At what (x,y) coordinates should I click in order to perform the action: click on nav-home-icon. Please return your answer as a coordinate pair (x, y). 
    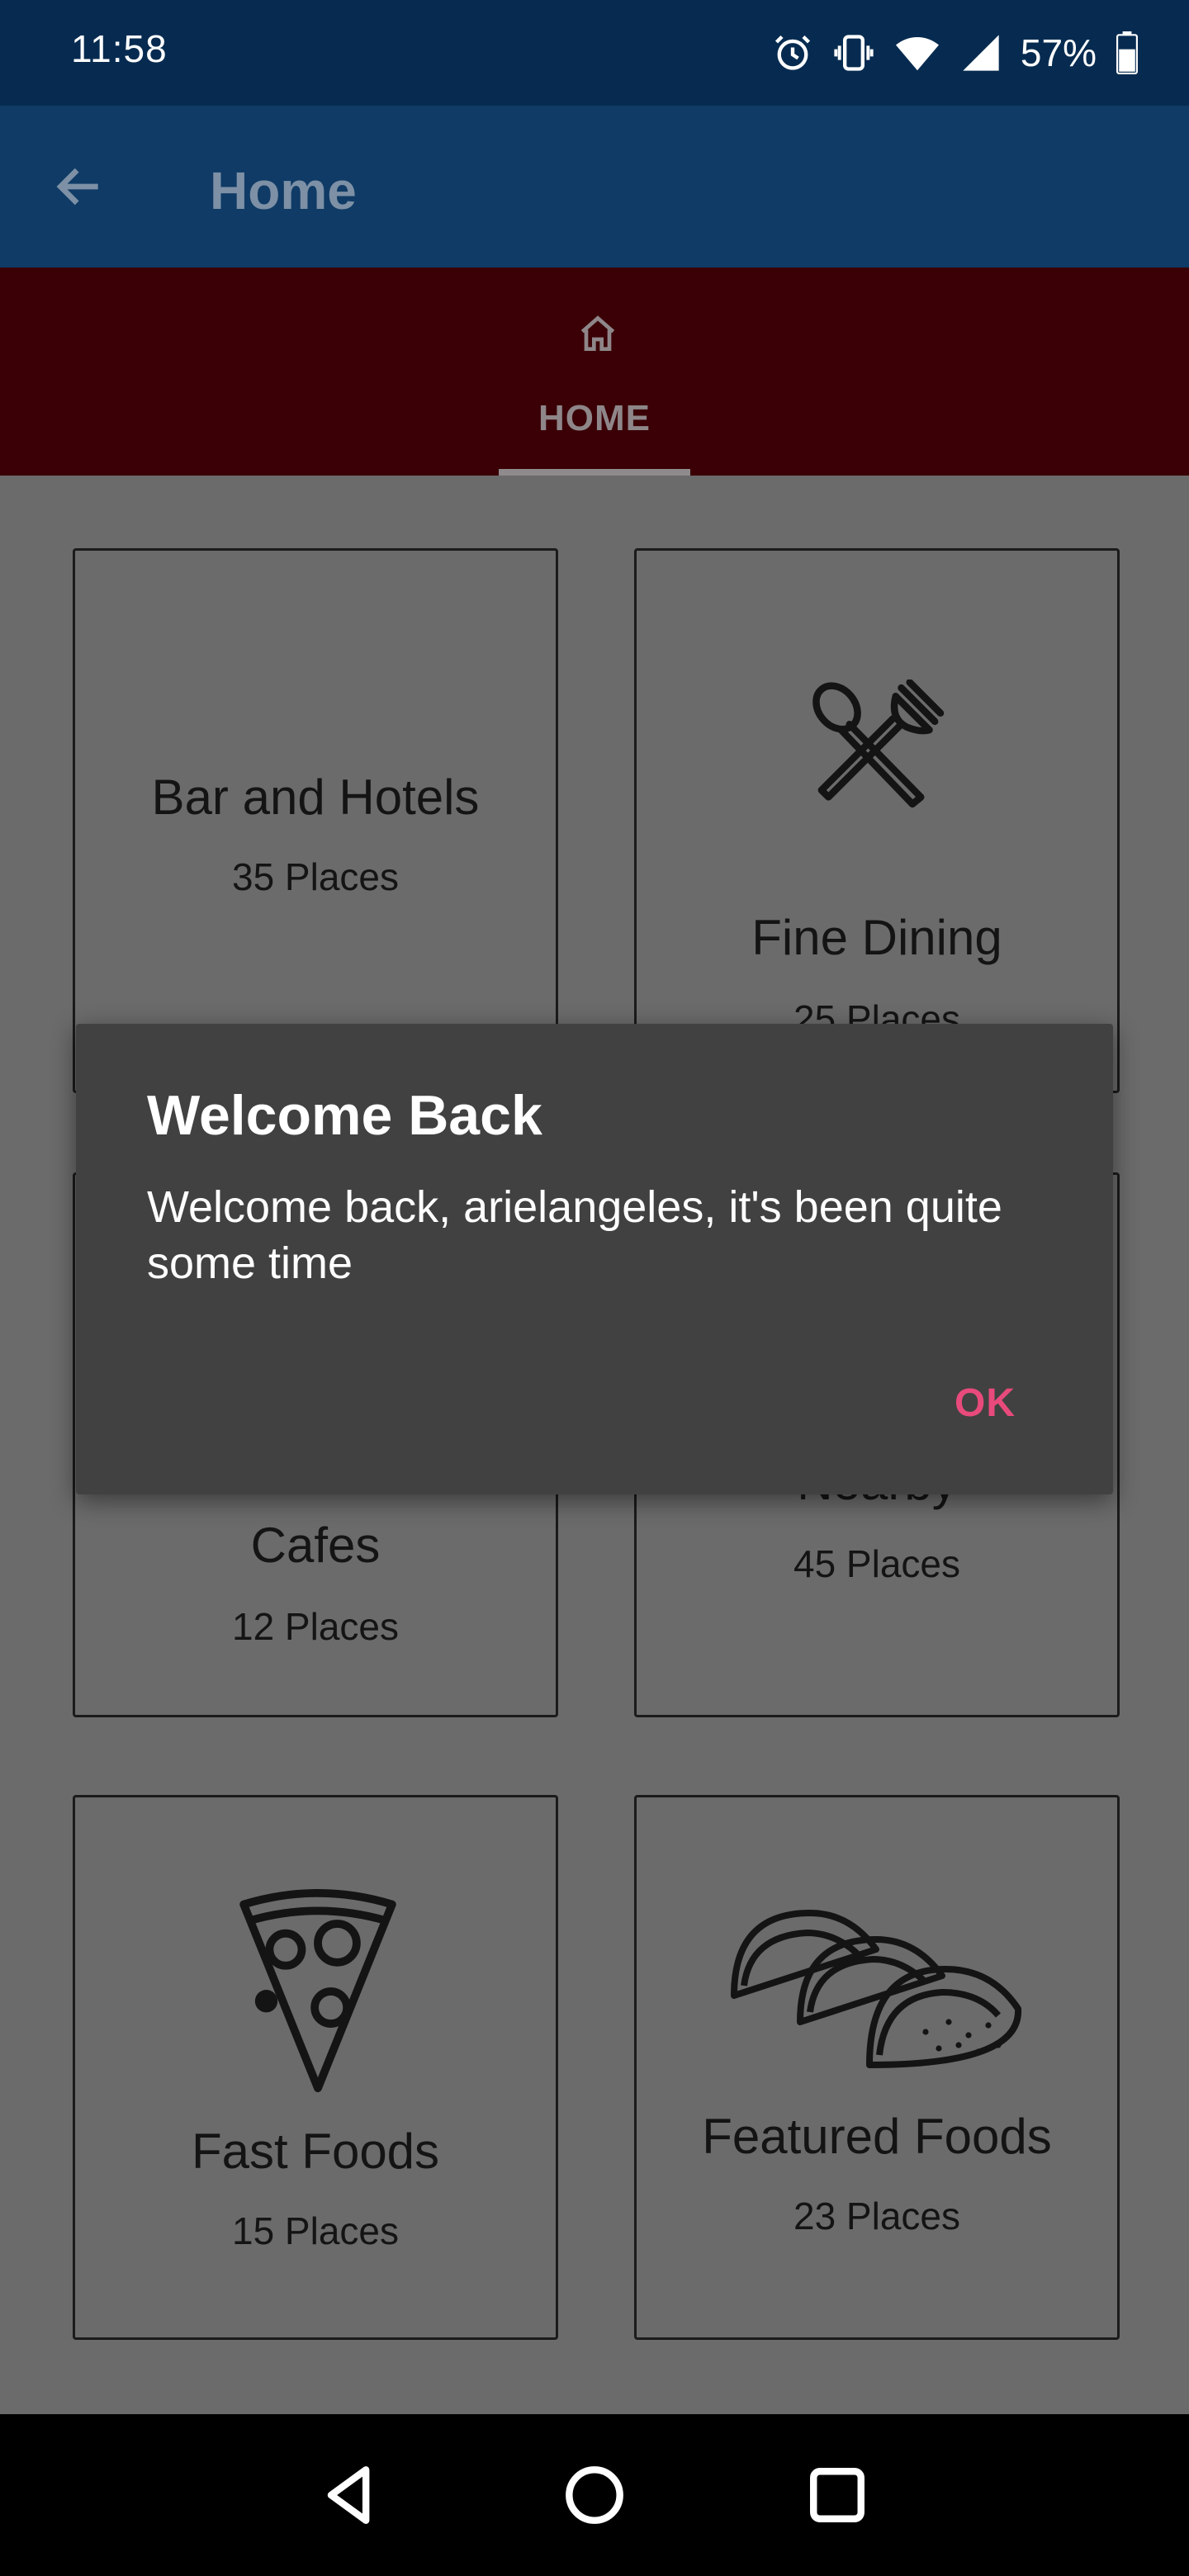
    Looking at the image, I should click on (594, 2495).